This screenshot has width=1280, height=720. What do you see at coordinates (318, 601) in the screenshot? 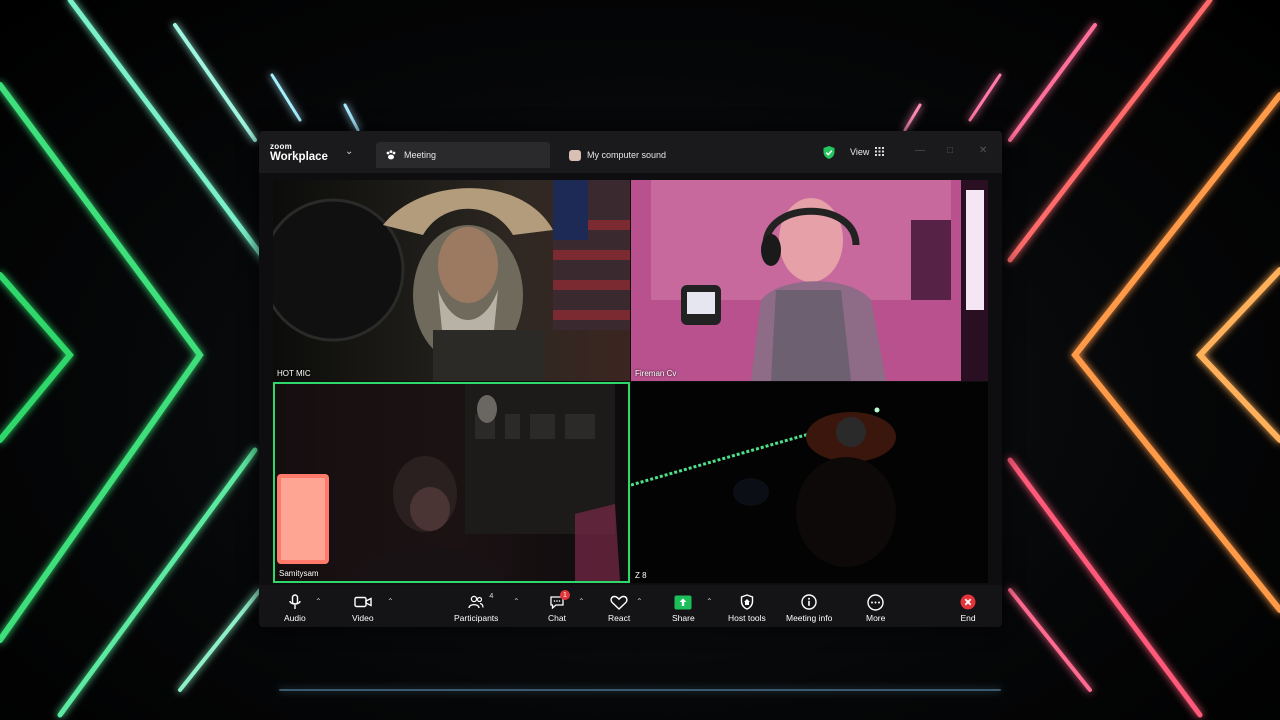
I see `audio-options-caret-icon: ⌃` at bounding box center [318, 601].